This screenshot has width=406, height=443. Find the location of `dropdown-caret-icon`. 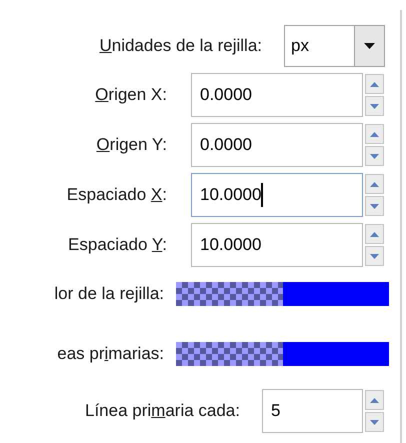

dropdown-caret-icon is located at coordinates (369, 46).